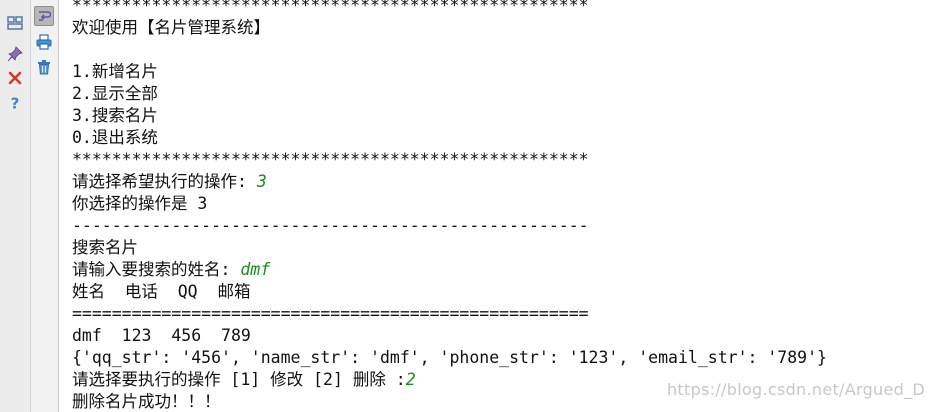  Describe the element at coordinates (261, 181) in the screenshot. I see `user-input: 3` at that location.